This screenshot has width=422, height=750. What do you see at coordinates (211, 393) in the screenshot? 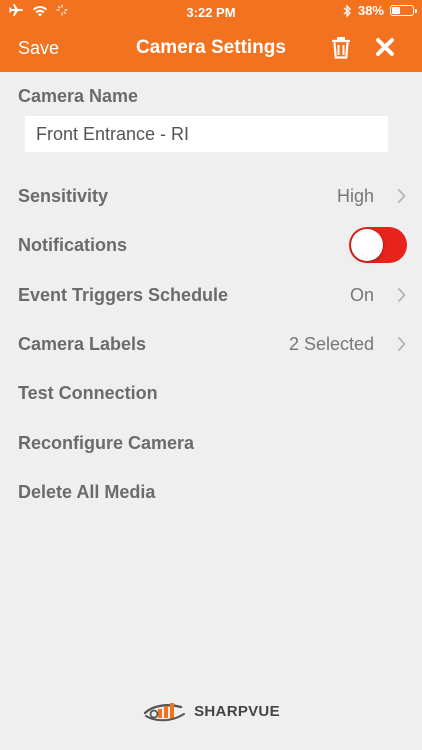
I see `test-connection-row: Test Connection` at bounding box center [211, 393].